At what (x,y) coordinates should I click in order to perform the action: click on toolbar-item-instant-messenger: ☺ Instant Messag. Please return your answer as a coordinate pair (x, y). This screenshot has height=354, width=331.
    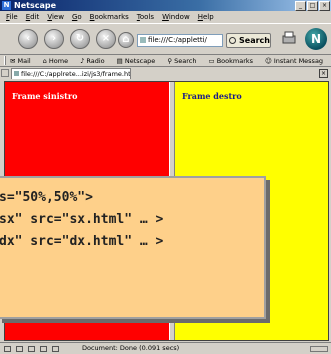
    Looking at the image, I should click on (297, 61).